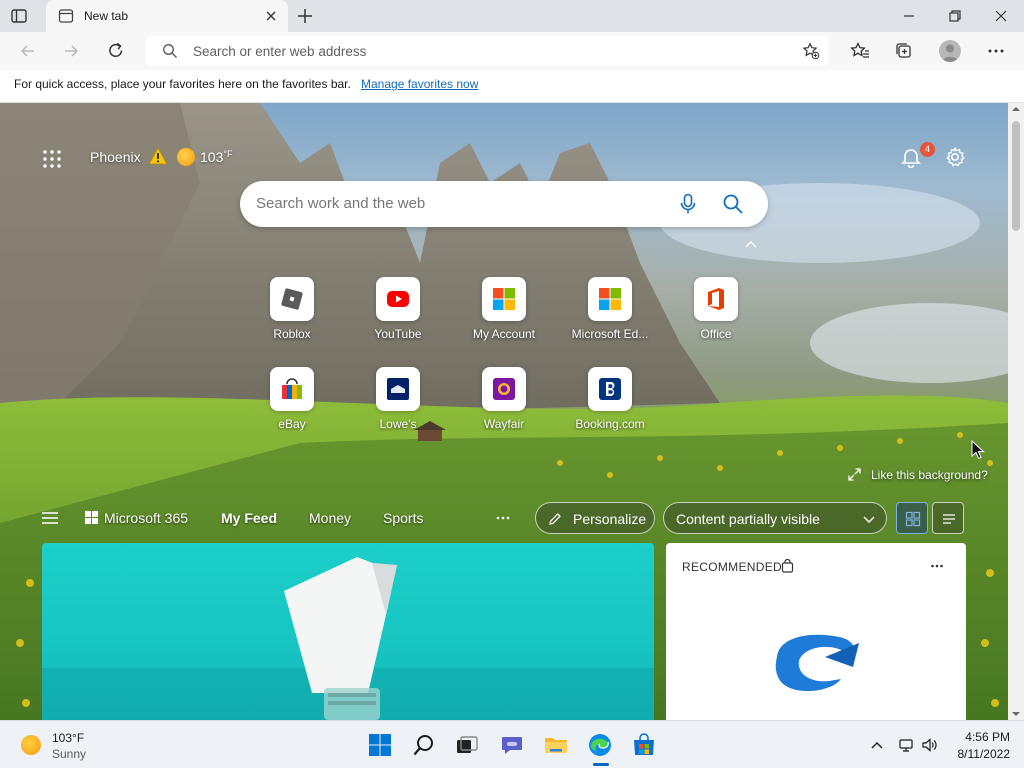 This screenshot has height=768, width=1024. I want to click on web-search-box: Search work and the web, so click(504, 204).